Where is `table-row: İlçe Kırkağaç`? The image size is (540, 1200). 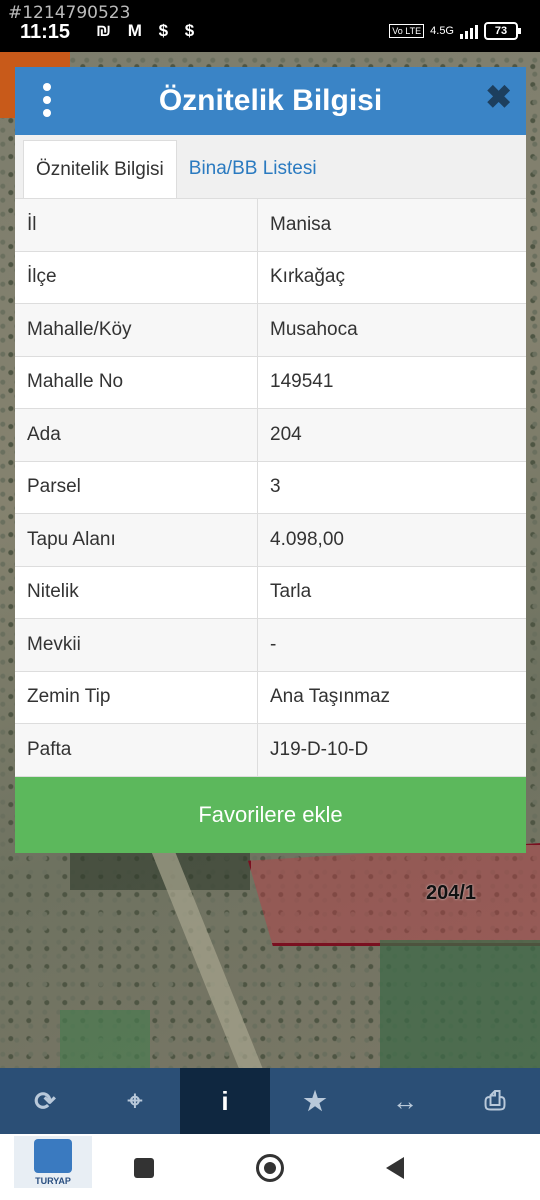
table-row: İlçe Kırkağaç is located at coordinates (270, 277).